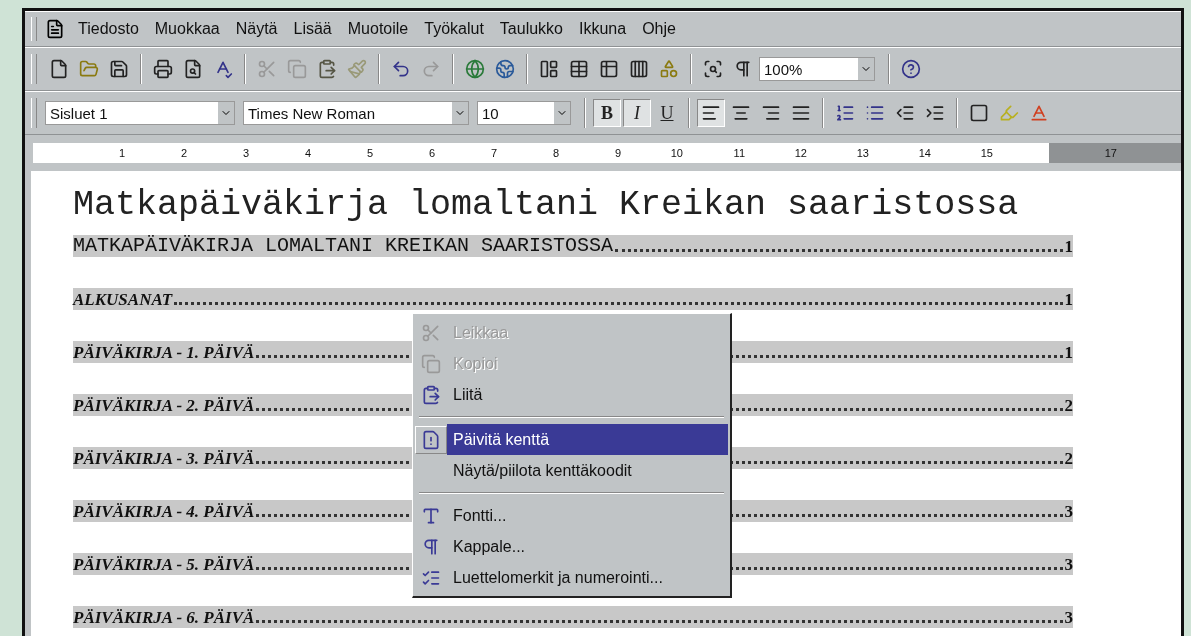  What do you see at coordinates (307, 153) in the screenshot?
I see `ruler-number: 4` at bounding box center [307, 153].